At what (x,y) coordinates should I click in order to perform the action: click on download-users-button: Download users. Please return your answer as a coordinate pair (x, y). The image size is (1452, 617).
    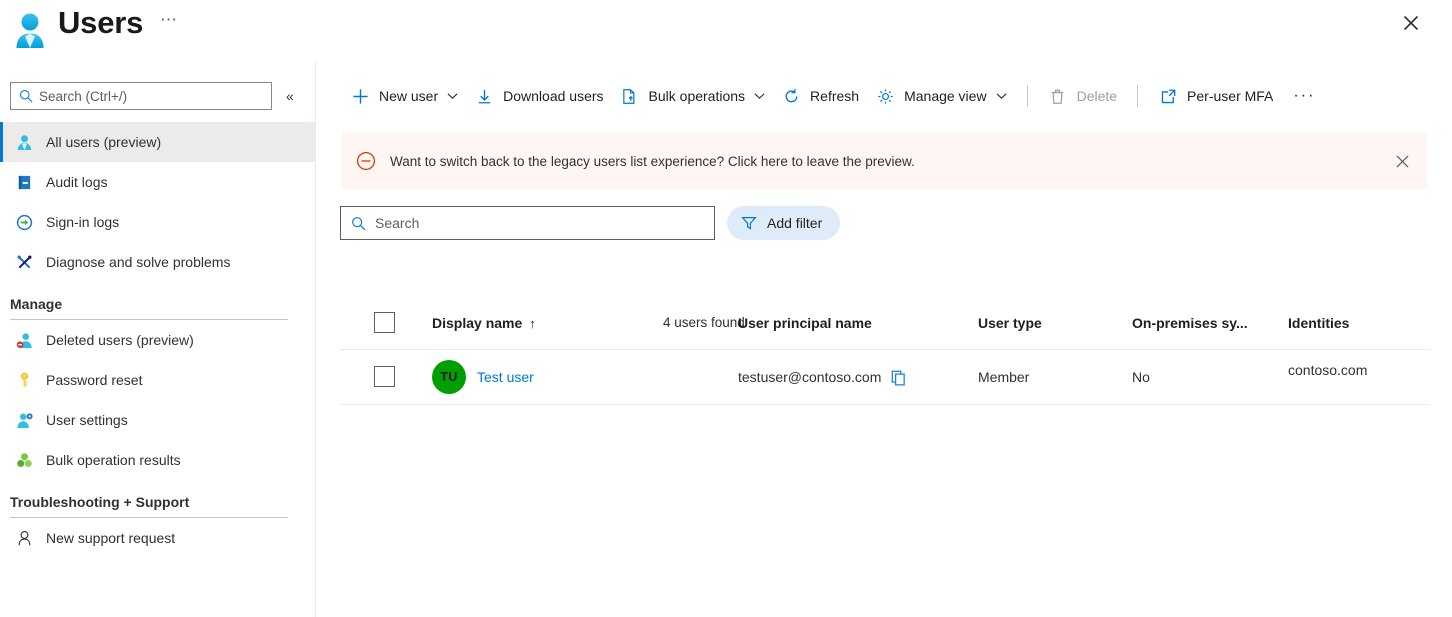
    Looking at the image, I should click on (538, 96).